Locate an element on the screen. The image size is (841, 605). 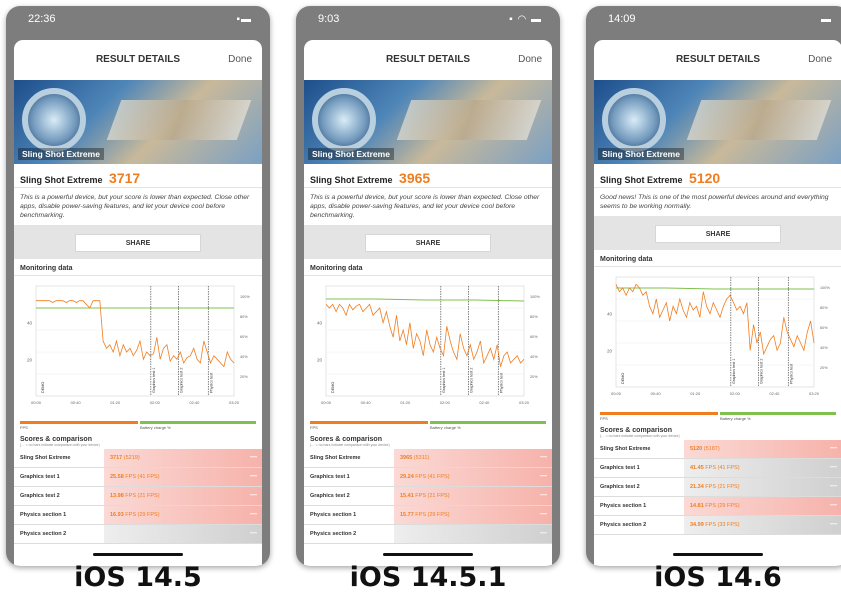
score-line: Sling Shot Extreme 5120 is located at coordinates (717, 176).